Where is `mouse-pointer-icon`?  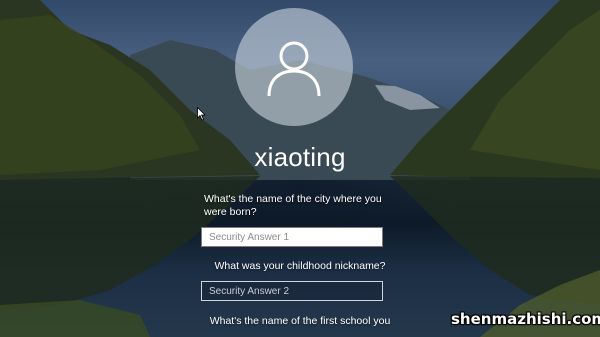 mouse-pointer-icon is located at coordinates (201, 114).